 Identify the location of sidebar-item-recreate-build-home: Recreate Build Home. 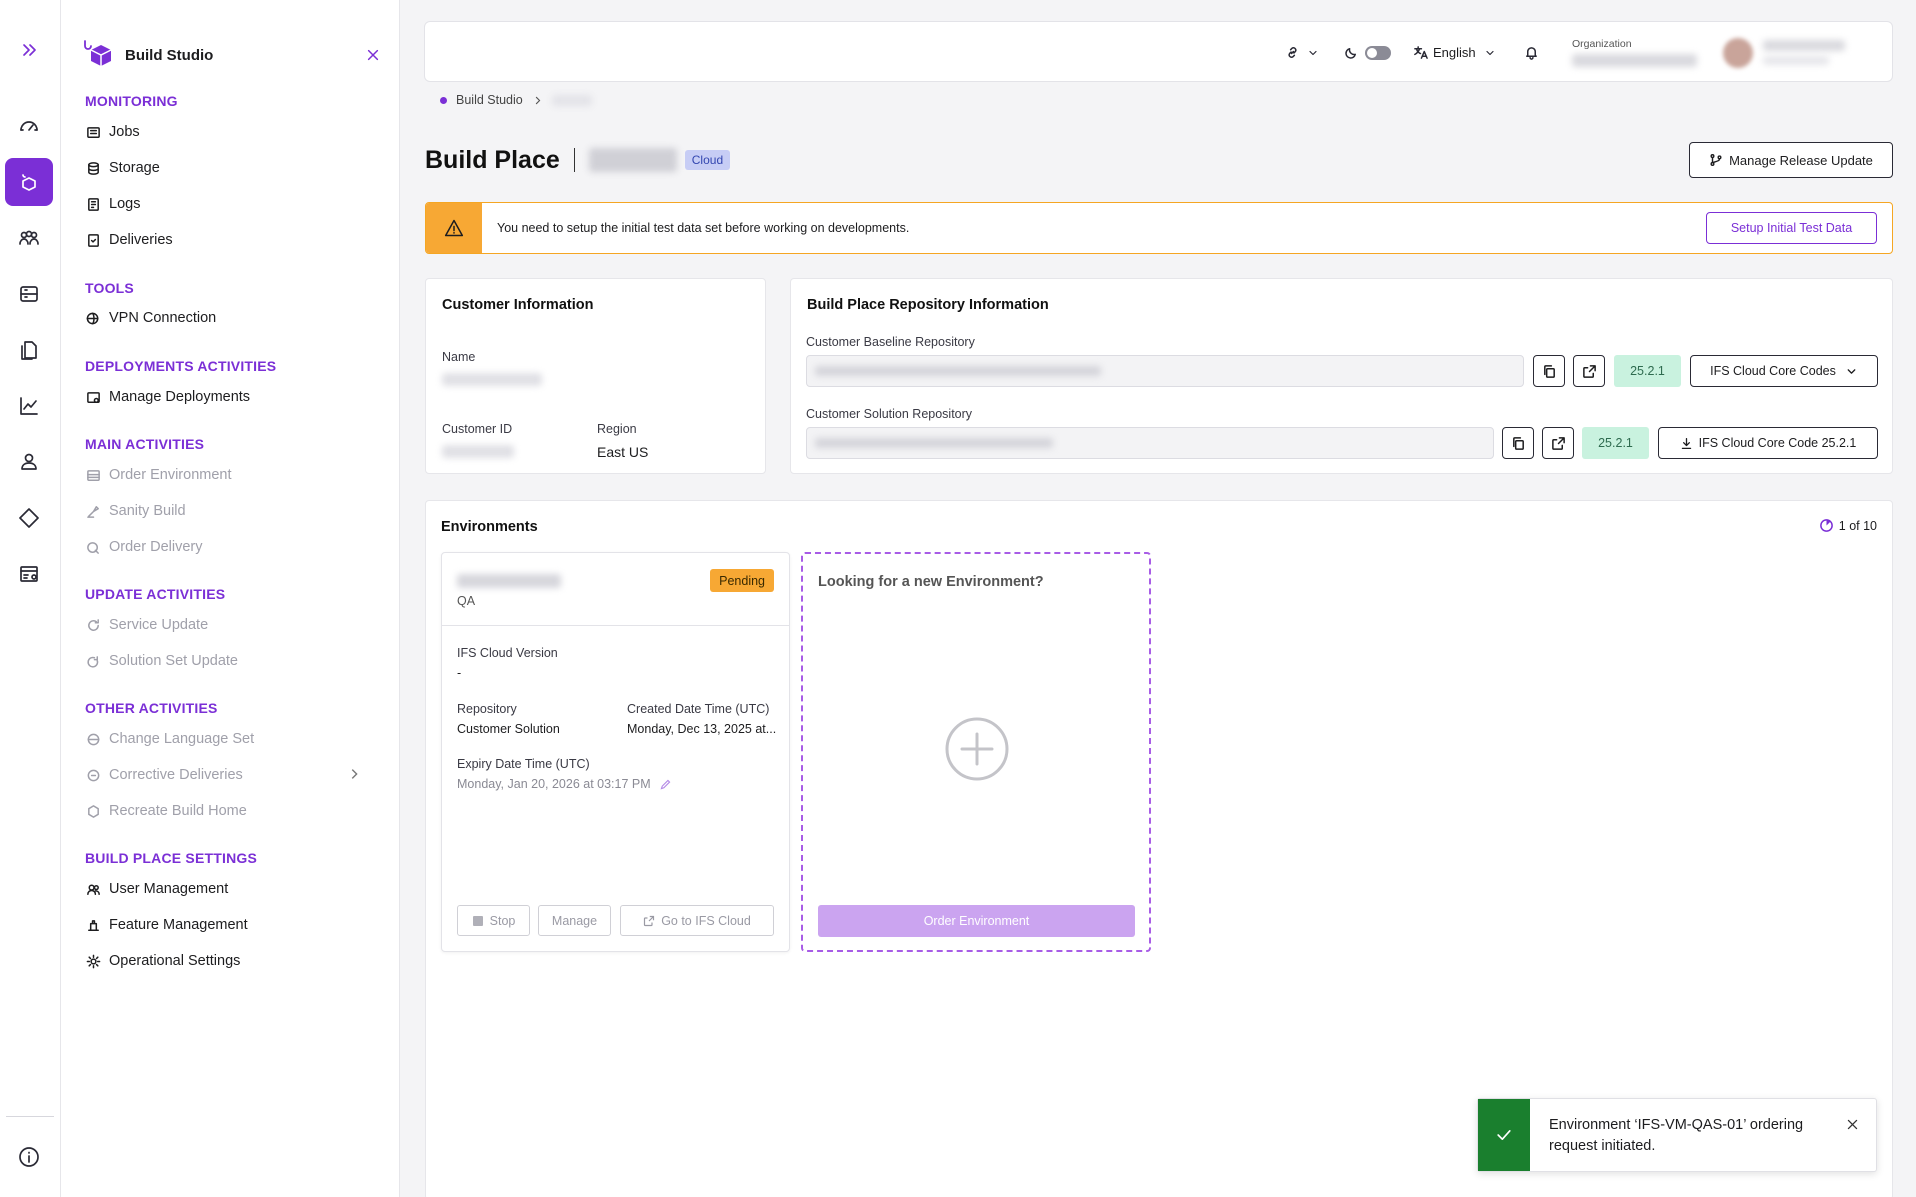
(235, 811).